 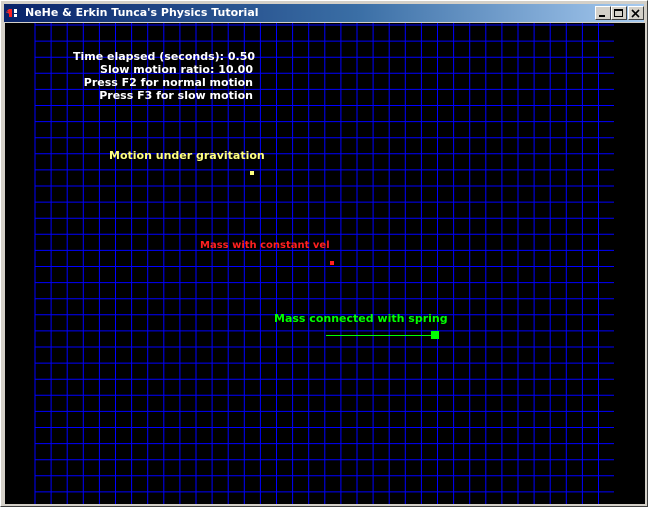 I want to click on app-icon: ⁴, so click(x=13, y=13).